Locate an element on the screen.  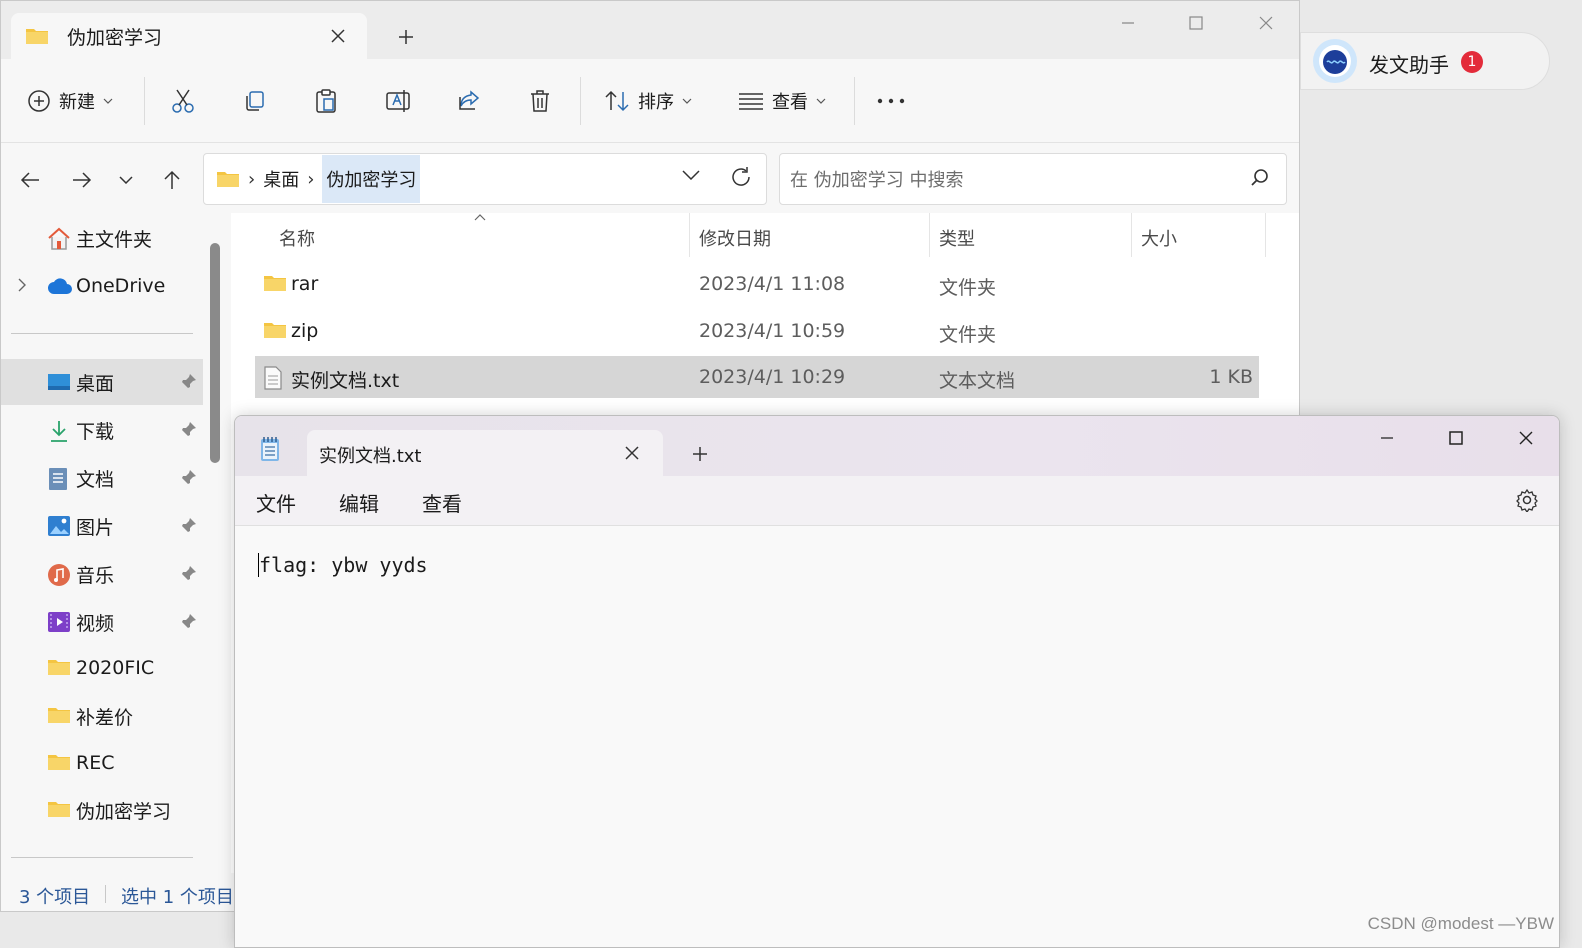
rename-button is located at coordinates (398, 101).